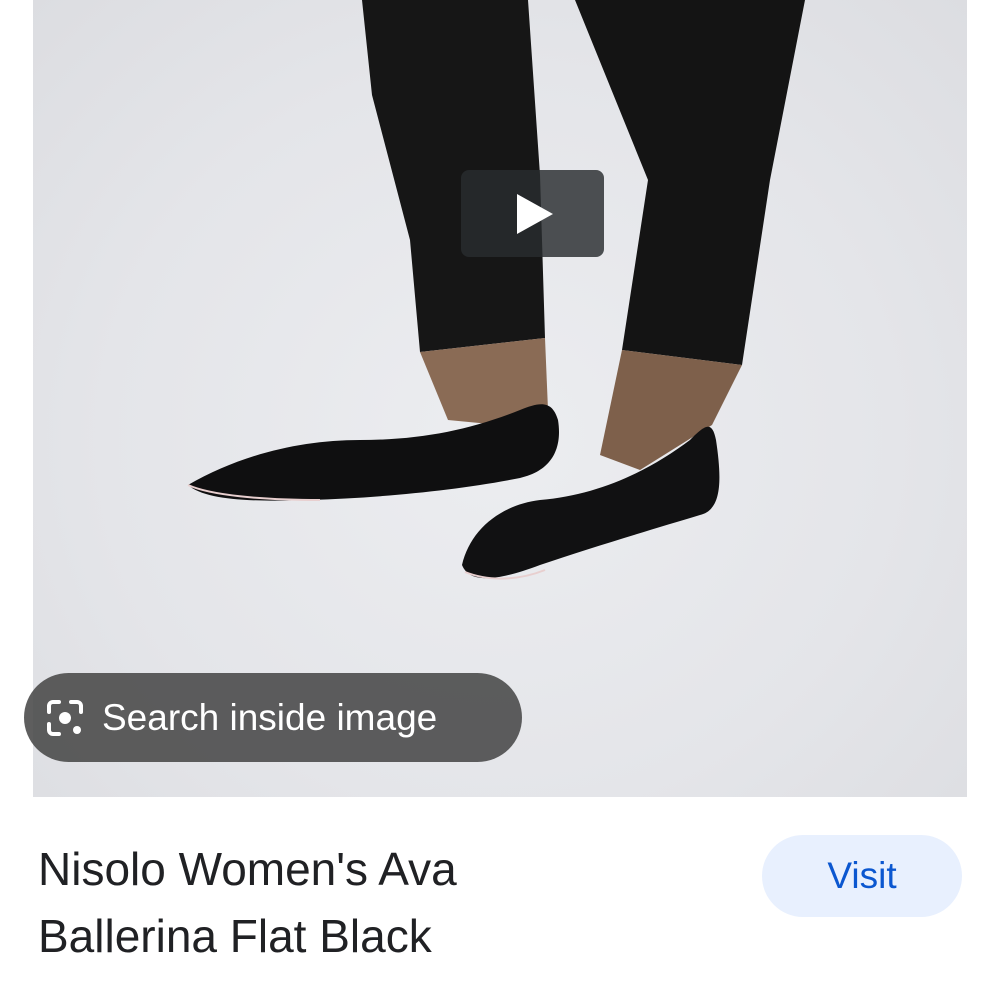  Describe the element at coordinates (862, 876) in the screenshot. I see `visit-button: Visit` at that location.